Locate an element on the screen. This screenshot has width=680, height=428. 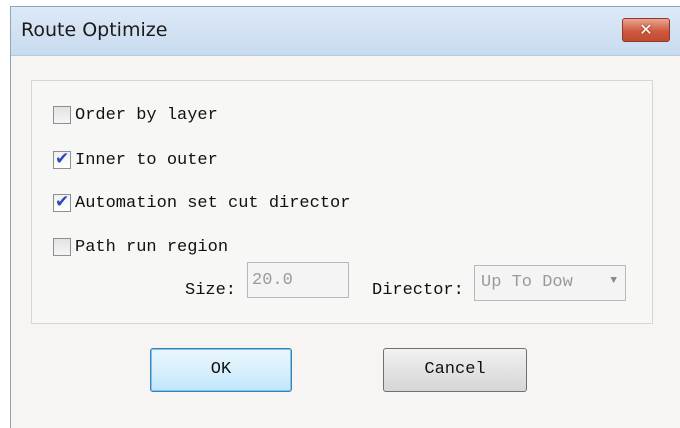
title-bar: Route Optimize ✕ is located at coordinates (345, 31).